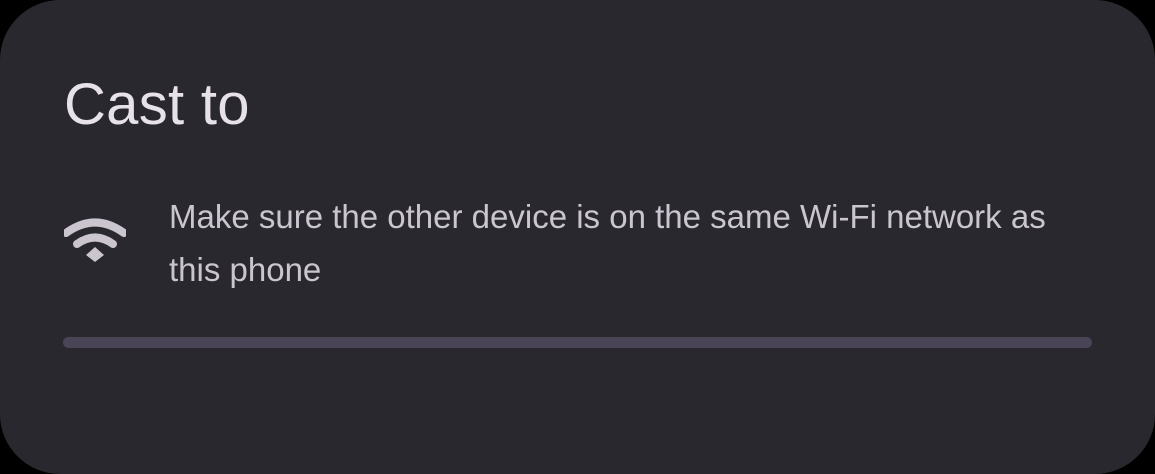 This screenshot has height=474, width=1155. What do you see at coordinates (157, 104) in the screenshot?
I see `dialog-title: Cast to` at bounding box center [157, 104].